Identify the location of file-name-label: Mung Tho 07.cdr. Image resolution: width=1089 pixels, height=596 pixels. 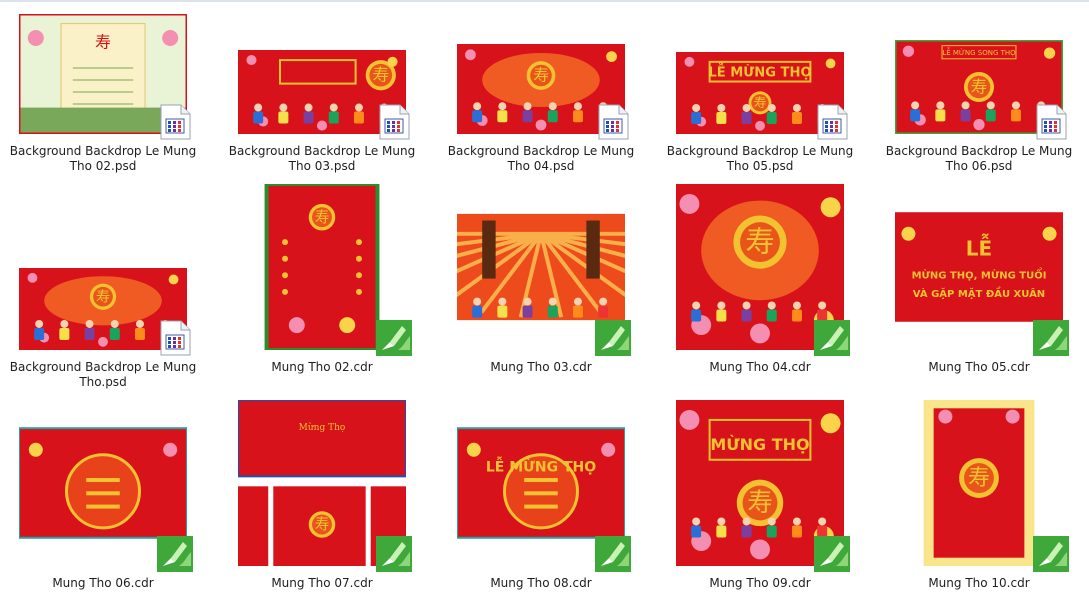
(322, 583).